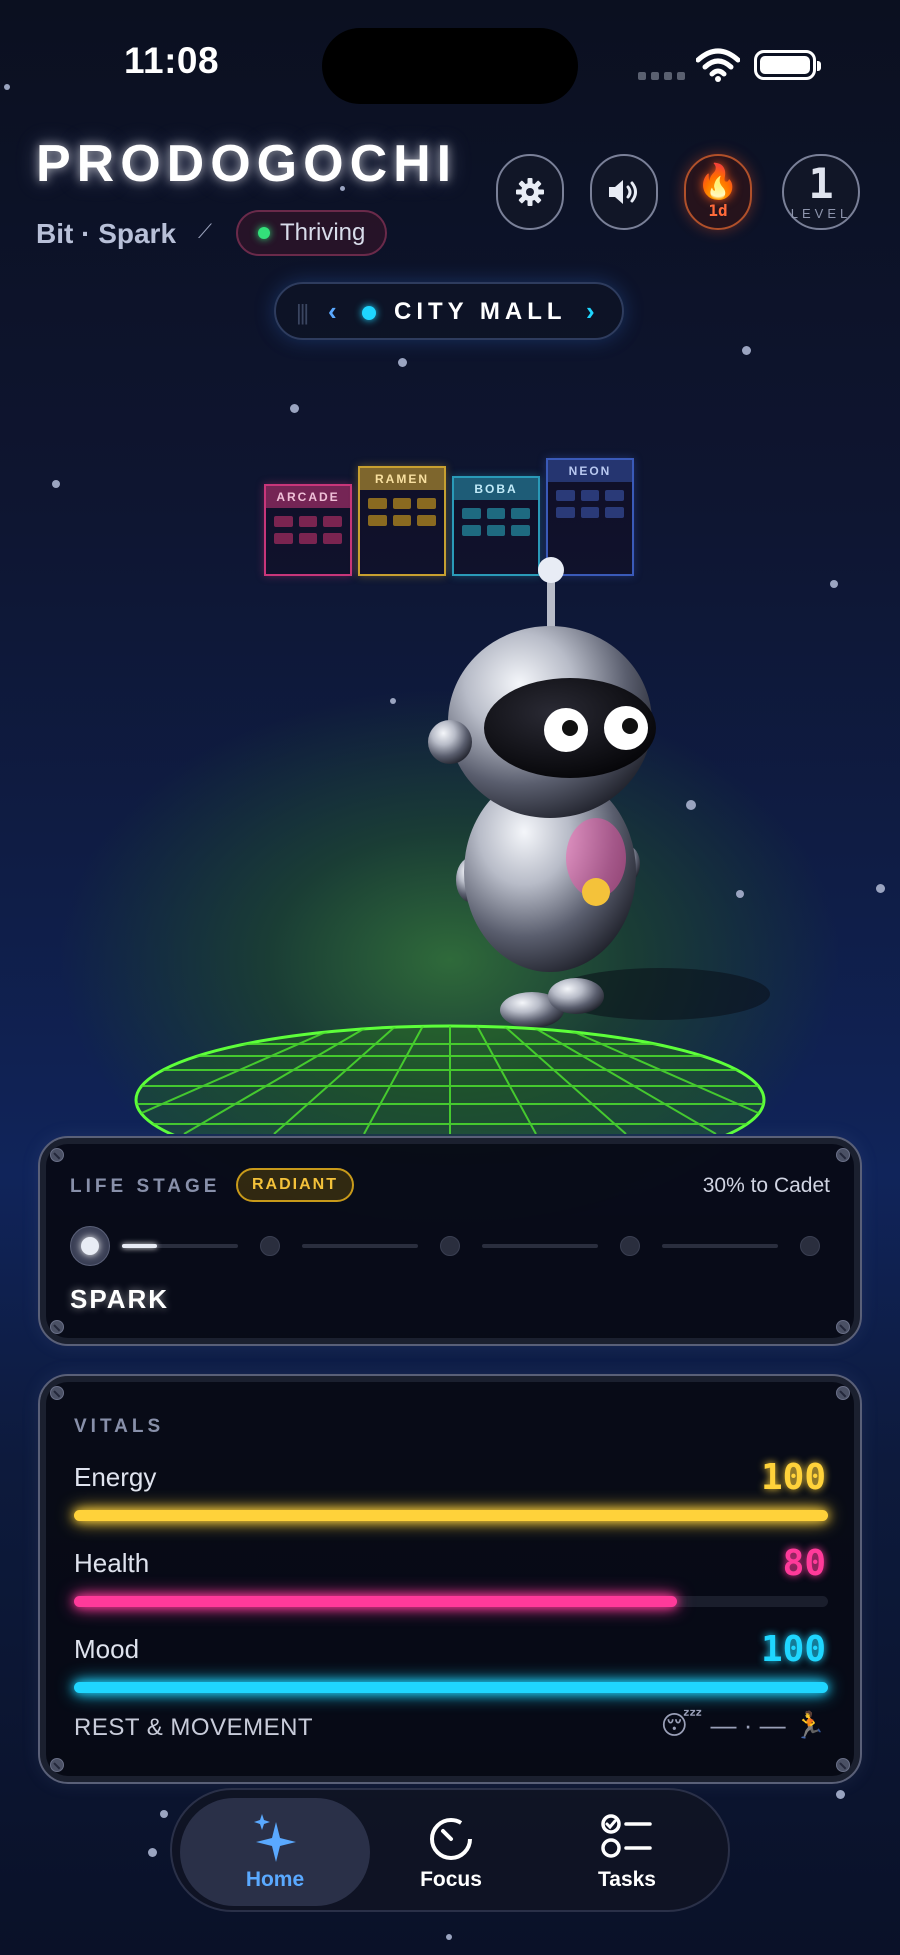  Describe the element at coordinates (804, 1563) in the screenshot. I see `health-value: 80` at that location.